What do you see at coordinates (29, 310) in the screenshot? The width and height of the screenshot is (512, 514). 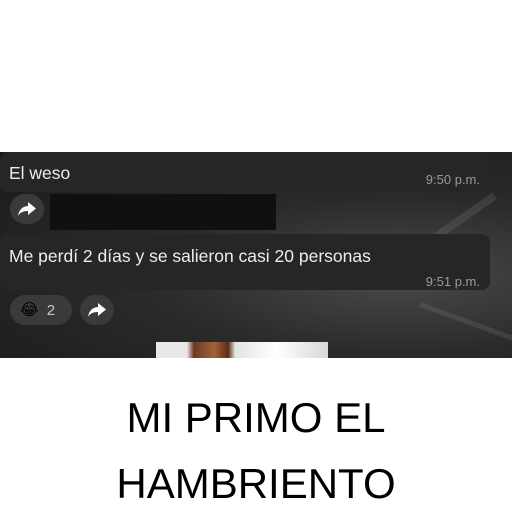 I see `laughing-emoji-icon: 😂` at bounding box center [29, 310].